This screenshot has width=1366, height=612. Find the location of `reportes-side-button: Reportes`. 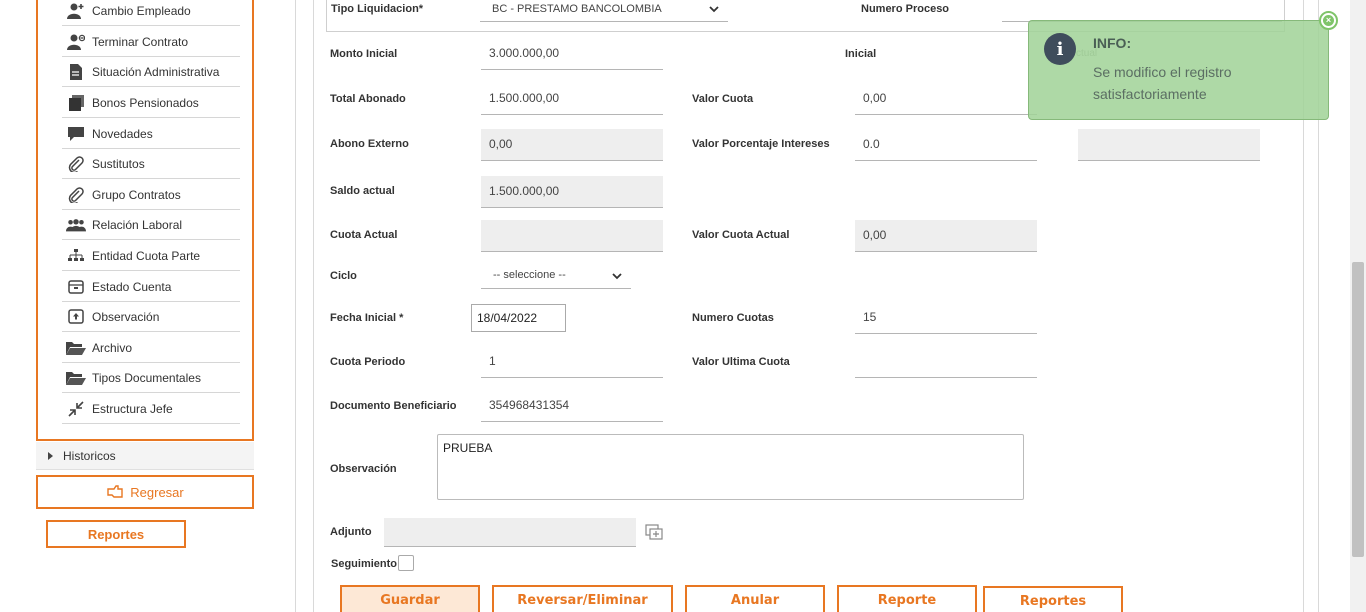

reportes-side-button: Reportes is located at coordinates (116, 534).